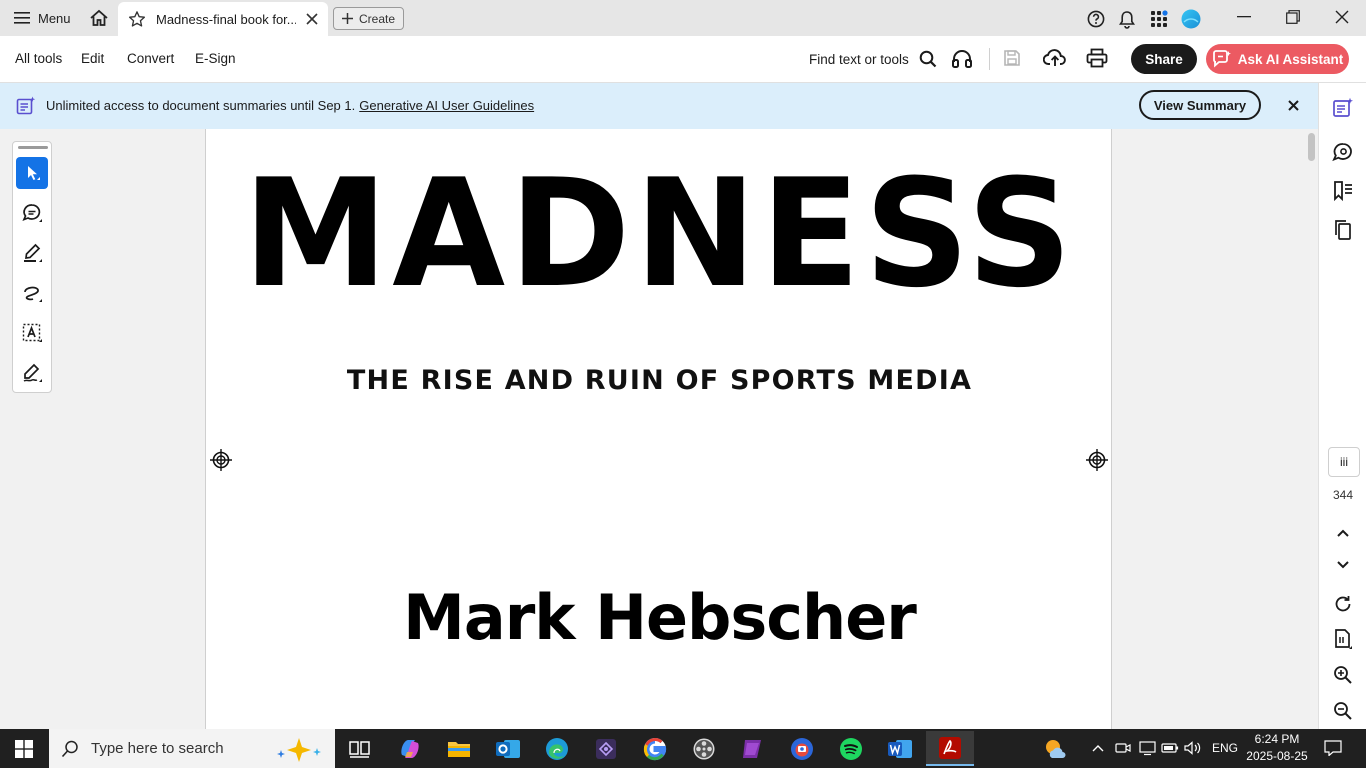 Image resolution: width=1366 pixels, height=768 pixels. I want to click on rotate-refresh-icon, so click(1343, 604).